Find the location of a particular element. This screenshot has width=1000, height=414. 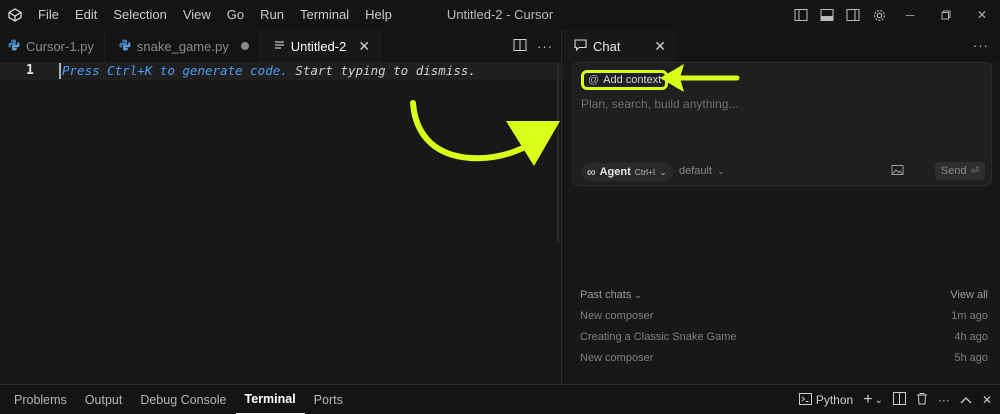

panel-actions: Python + ⌄ ··· ✕ is located at coordinates (895, 399).